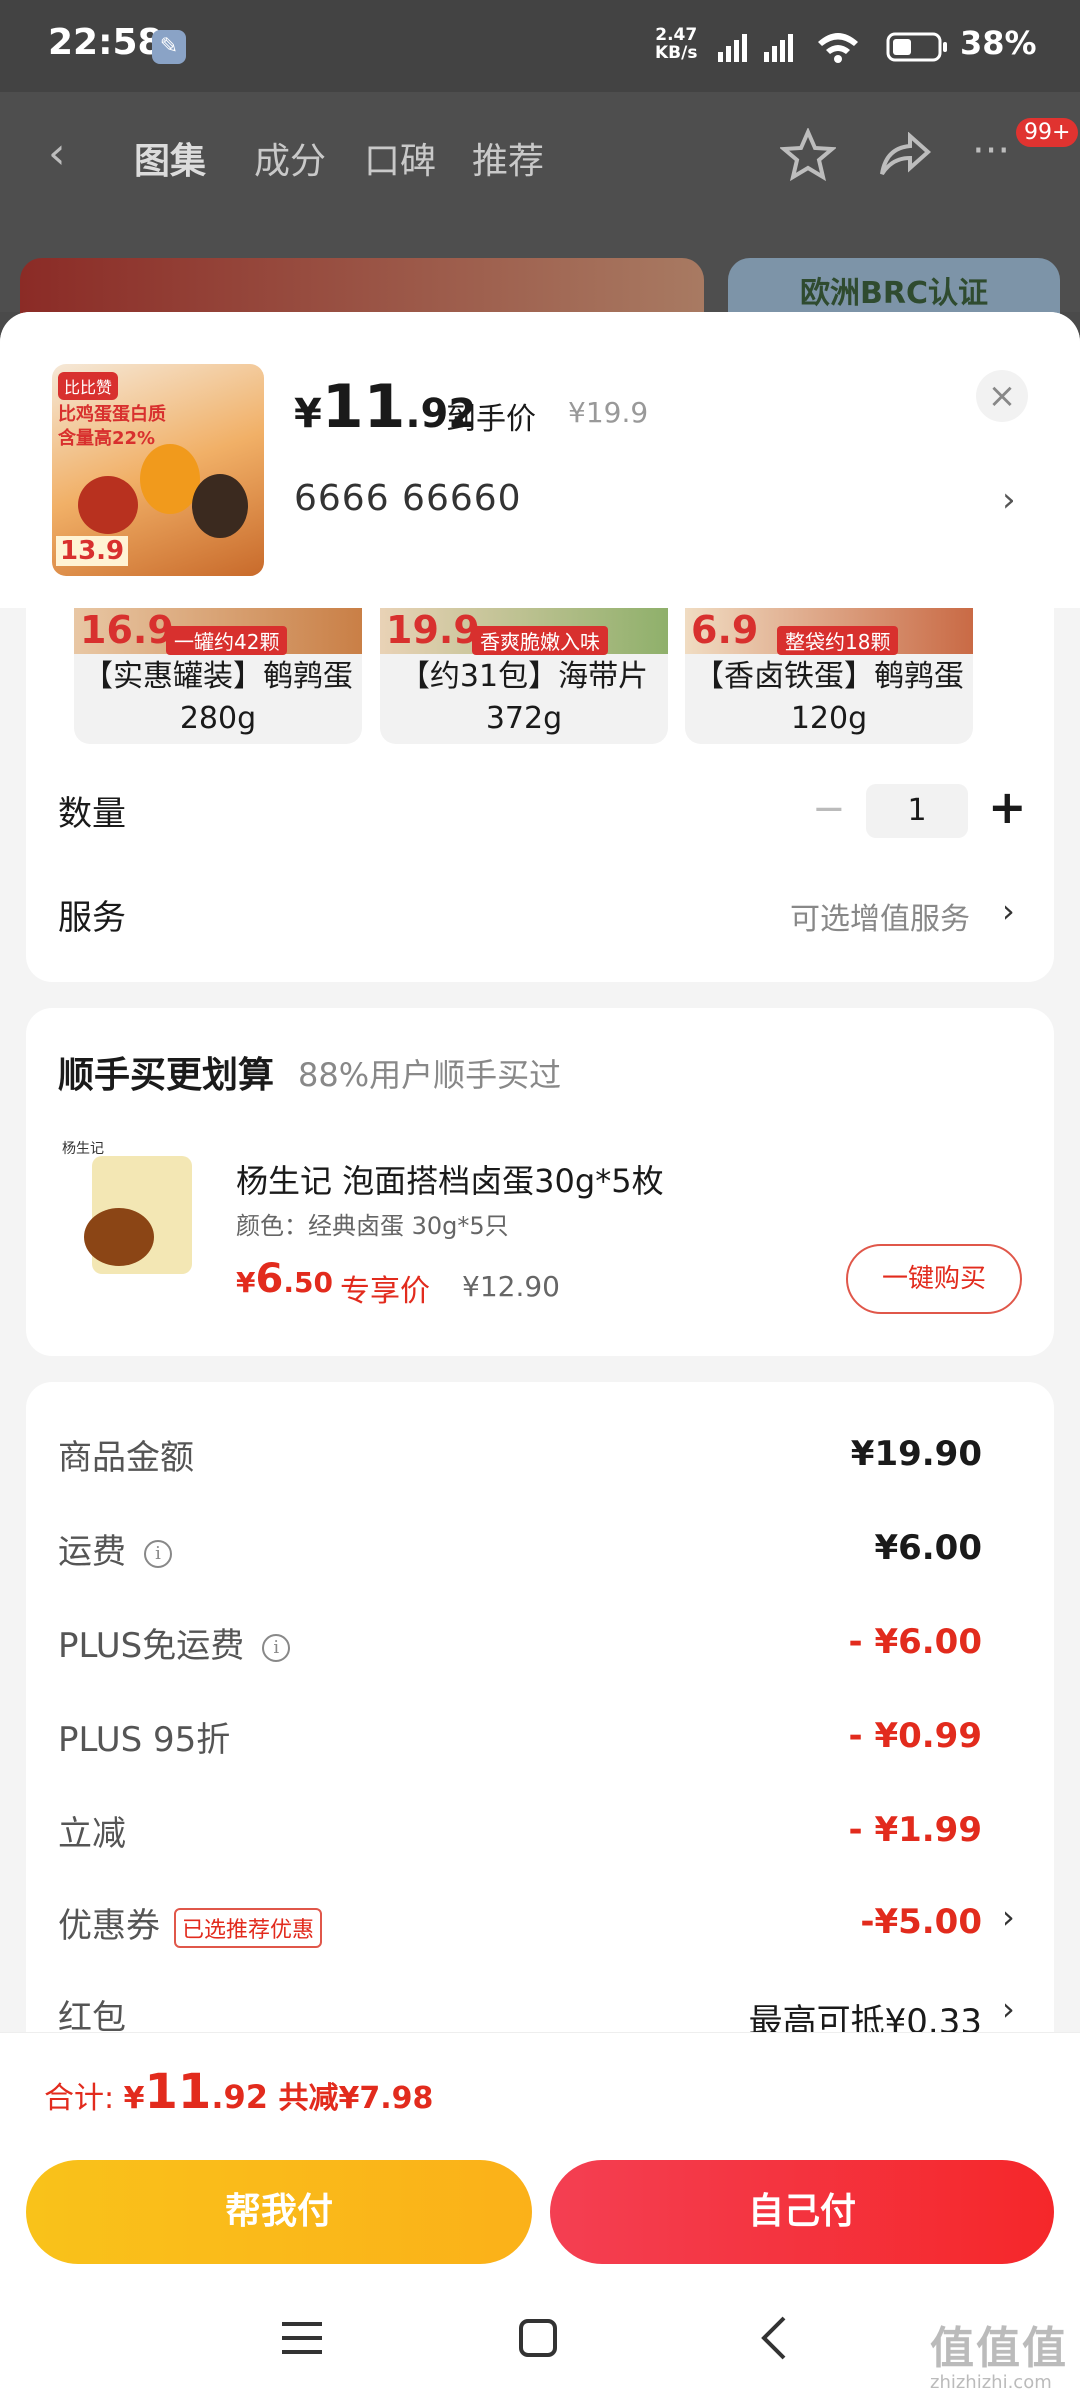  Describe the element at coordinates (894, 293) in the screenshot. I see `brc-text: 欧洲BRC认证` at that location.